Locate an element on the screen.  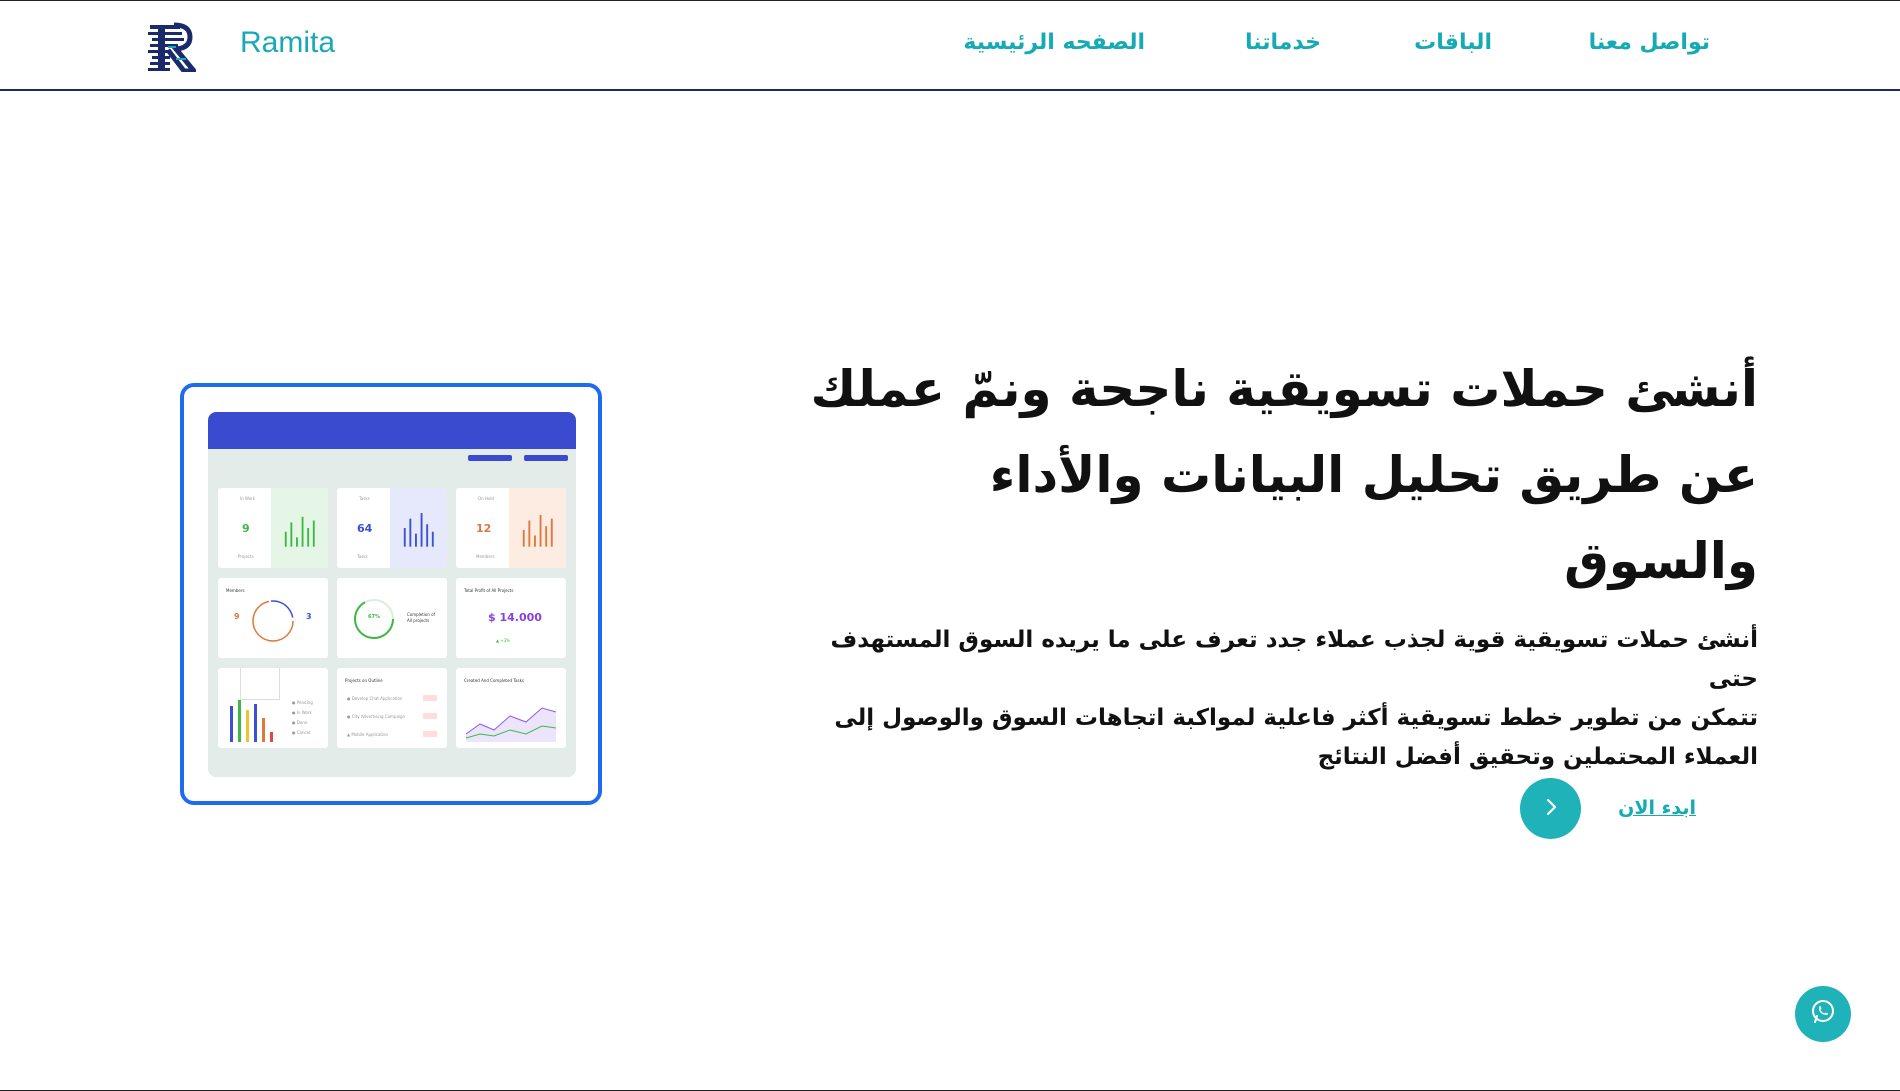
nav-packages: الباقات is located at coordinates (1453, 42).